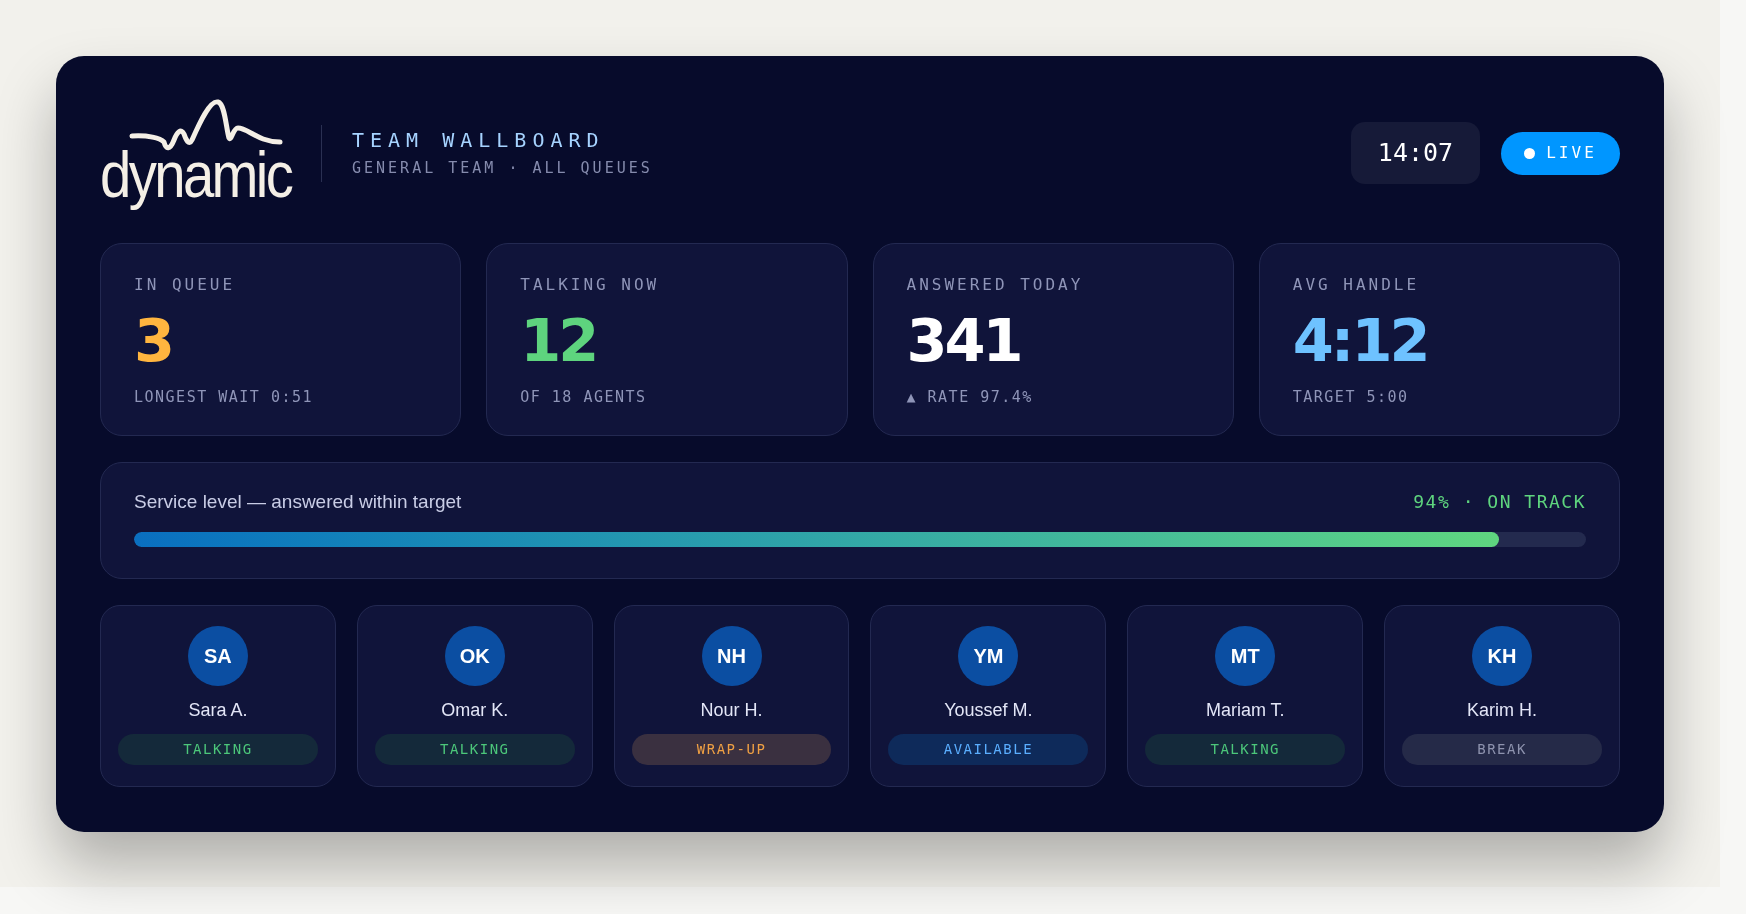 Image resolution: width=1746 pixels, height=914 pixels. I want to click on avatar: OK, so click(474, 656).